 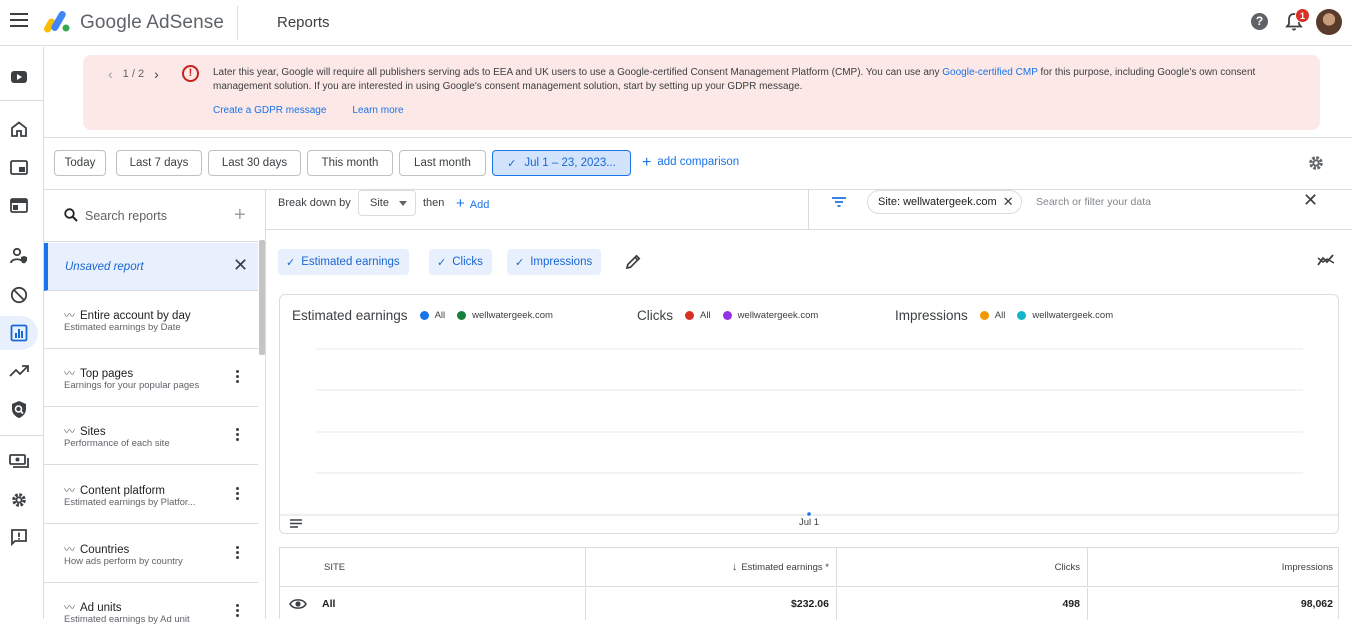 What do you see at coordinates (80, 163) in the screenshot?
I see `date-chip-today: Today` at bounding box center [80, 163].